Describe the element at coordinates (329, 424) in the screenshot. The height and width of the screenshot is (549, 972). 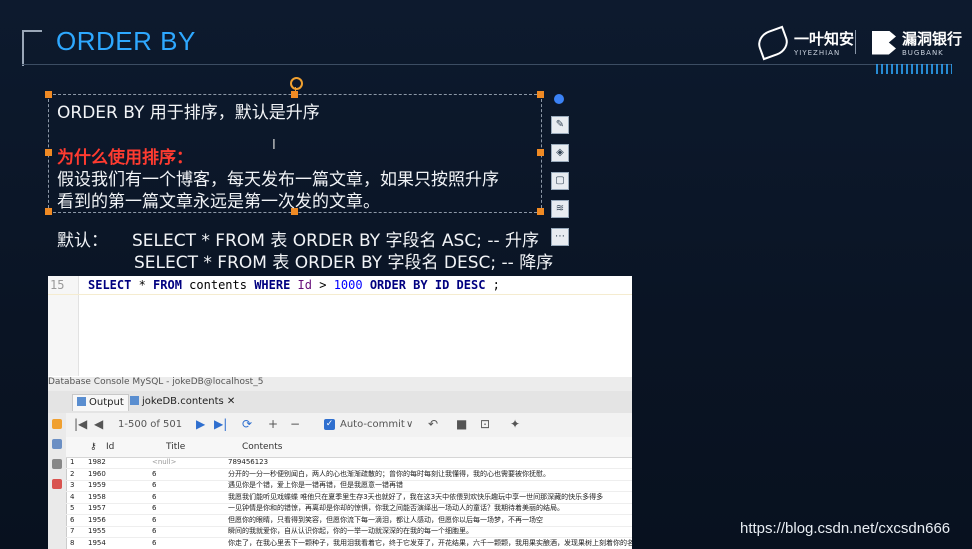
I see `autocommit-checkbox: ✓` at that location.